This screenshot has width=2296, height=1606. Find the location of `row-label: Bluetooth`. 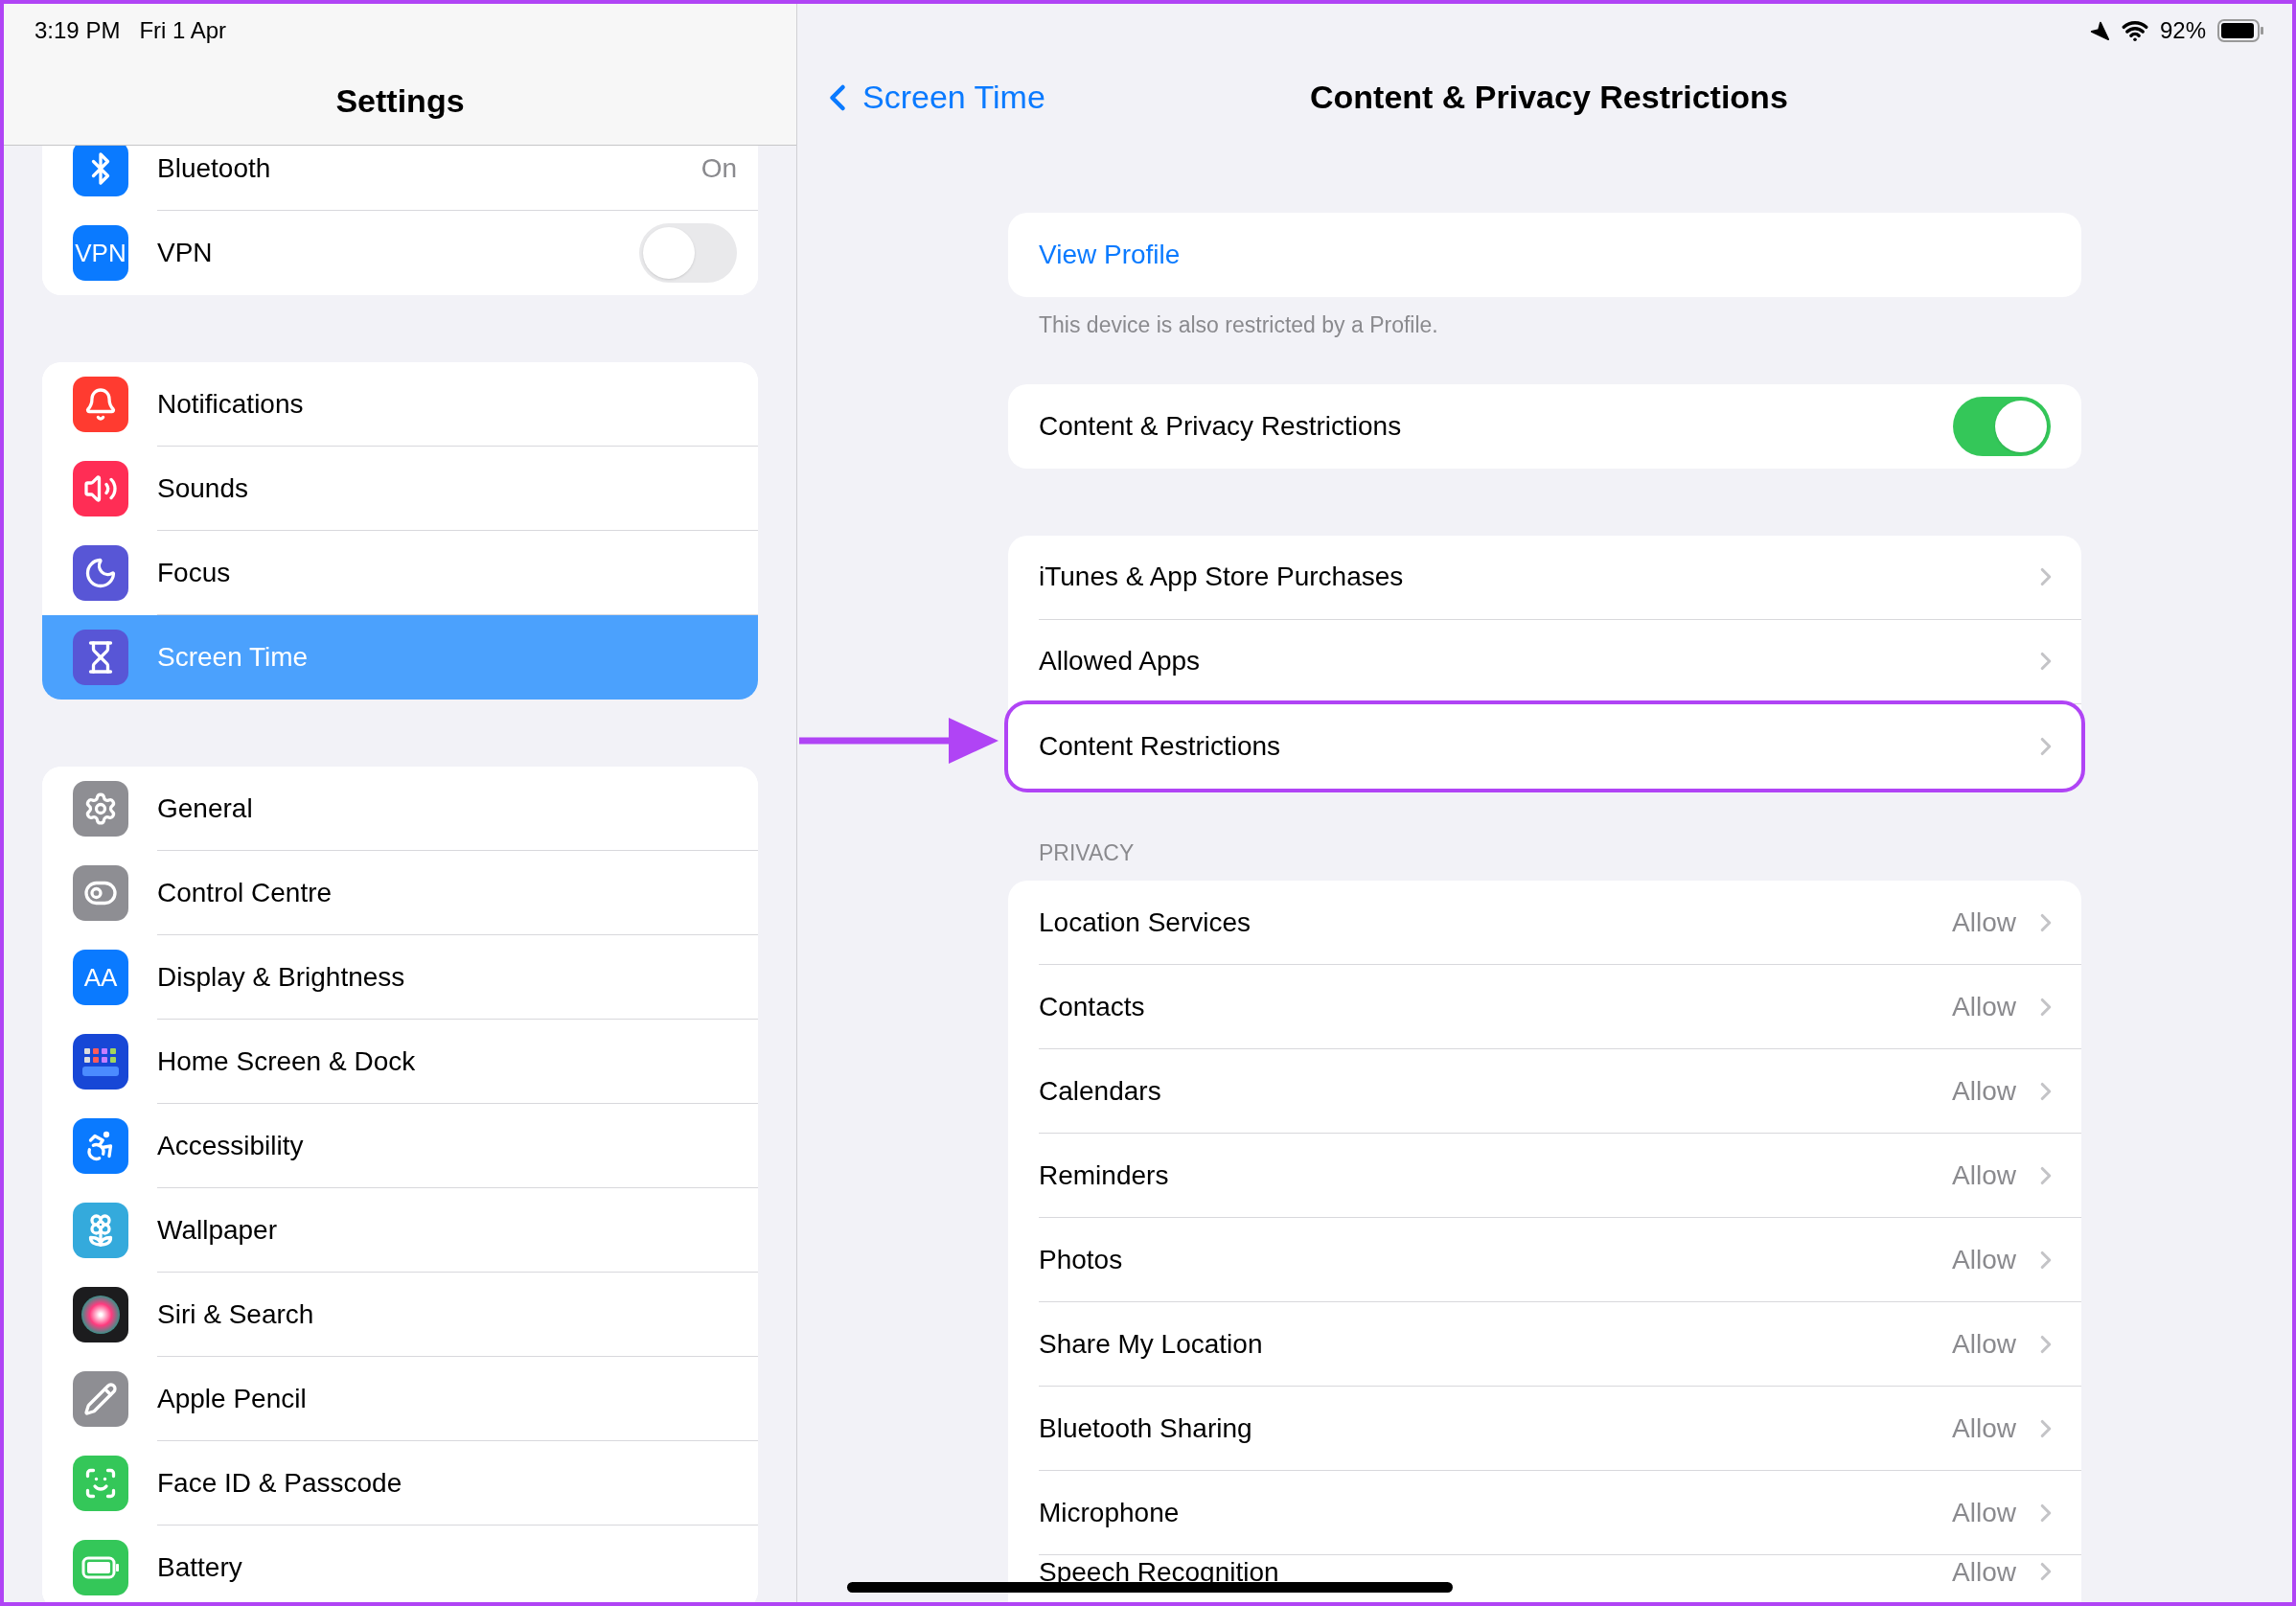

row-label: Bluetooth is located at coordinates (214, 168).